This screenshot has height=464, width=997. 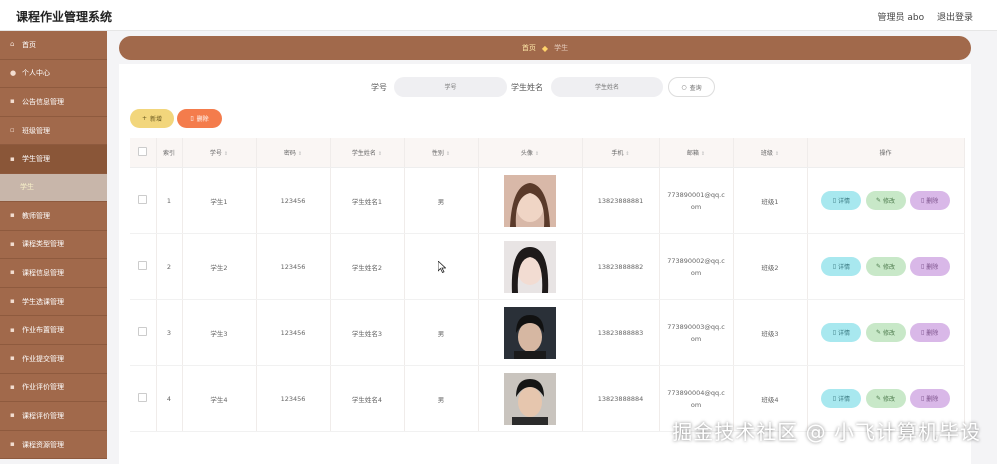 What do you see at coordinates (199, 118) in the screenshot?
I see `batch-delete-button: ▯ 删除` at bounding box center [199, 118].